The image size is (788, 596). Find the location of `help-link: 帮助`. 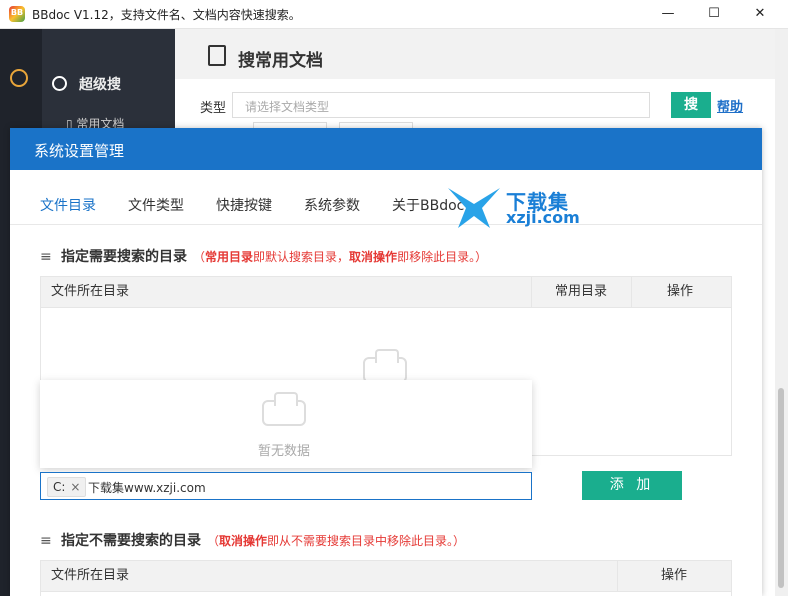

help-link: 帮助 is located at coordinates (730, 105).